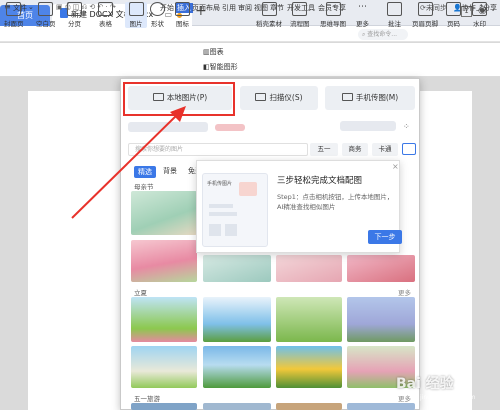  I want to click on section-summer: 立夏, so click(140, 293).